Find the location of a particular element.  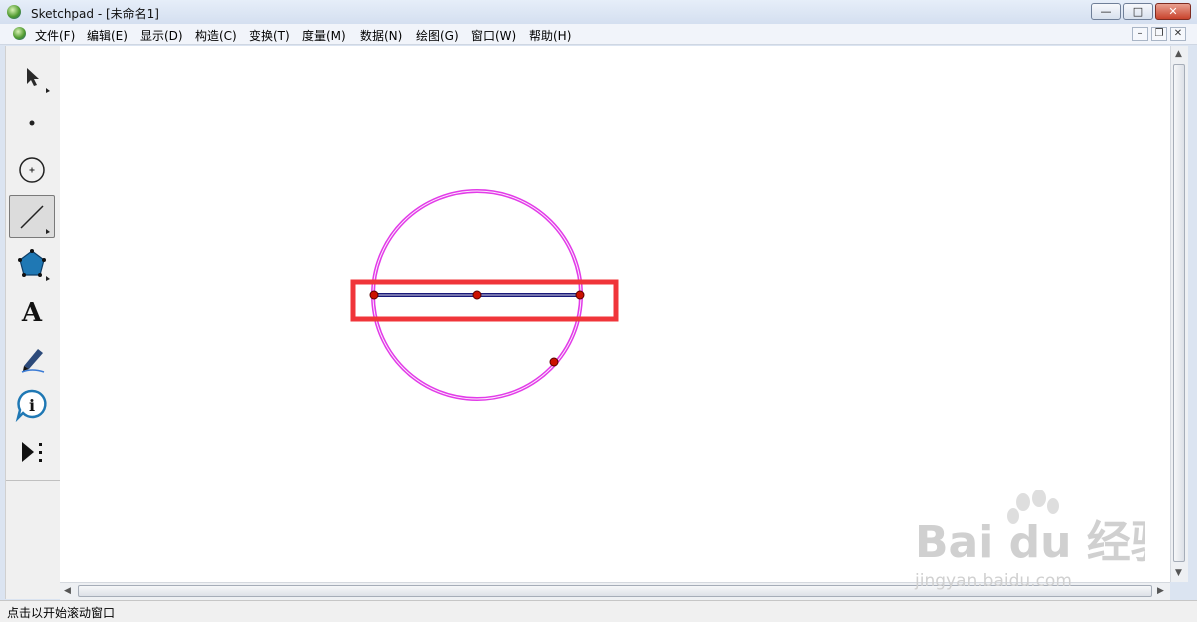

info-icon: i is located at coordinates (31, 405).